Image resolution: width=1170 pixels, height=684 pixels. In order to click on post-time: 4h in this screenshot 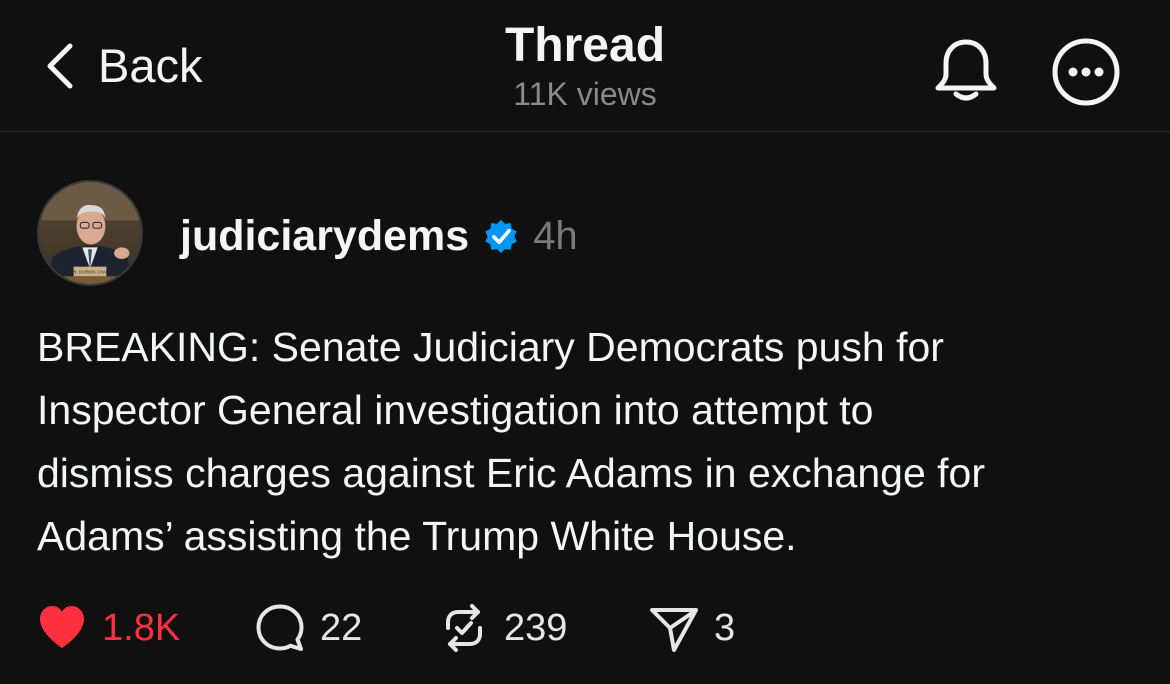, I will do `click(555, 236)`.